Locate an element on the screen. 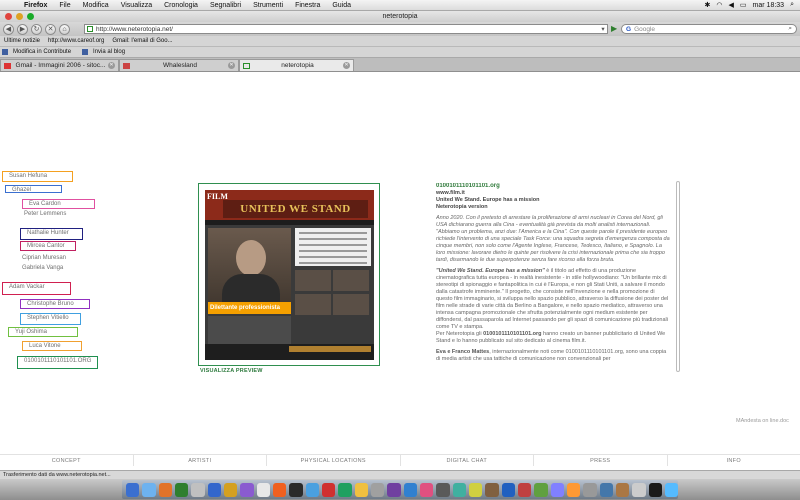  menu-app-firefox: Firefox is located at coordinates (35, 5).